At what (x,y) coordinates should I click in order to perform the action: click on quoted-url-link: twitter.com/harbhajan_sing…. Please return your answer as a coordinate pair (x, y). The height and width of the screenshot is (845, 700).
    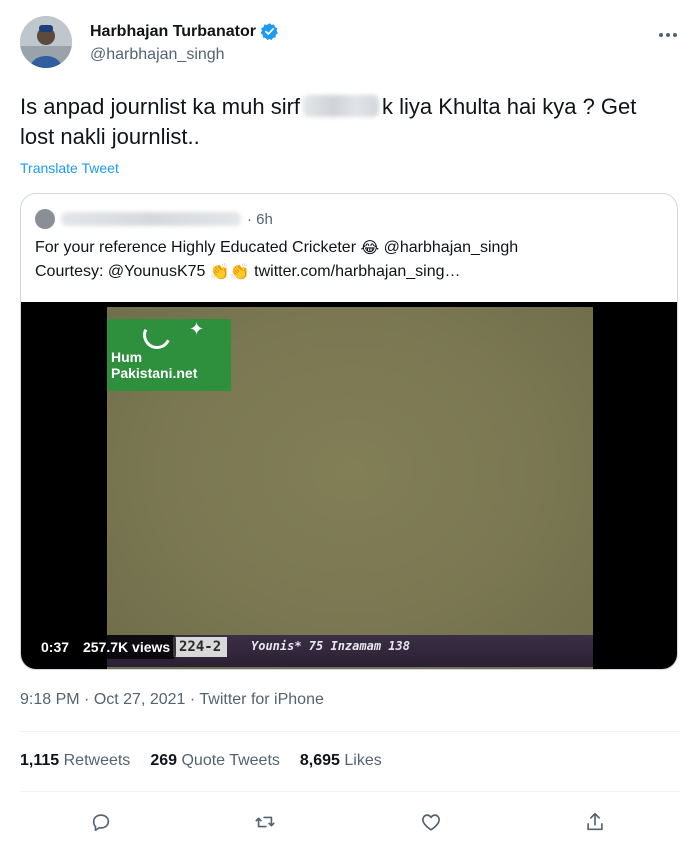
    Looking at the image, I should click on (357, 271).